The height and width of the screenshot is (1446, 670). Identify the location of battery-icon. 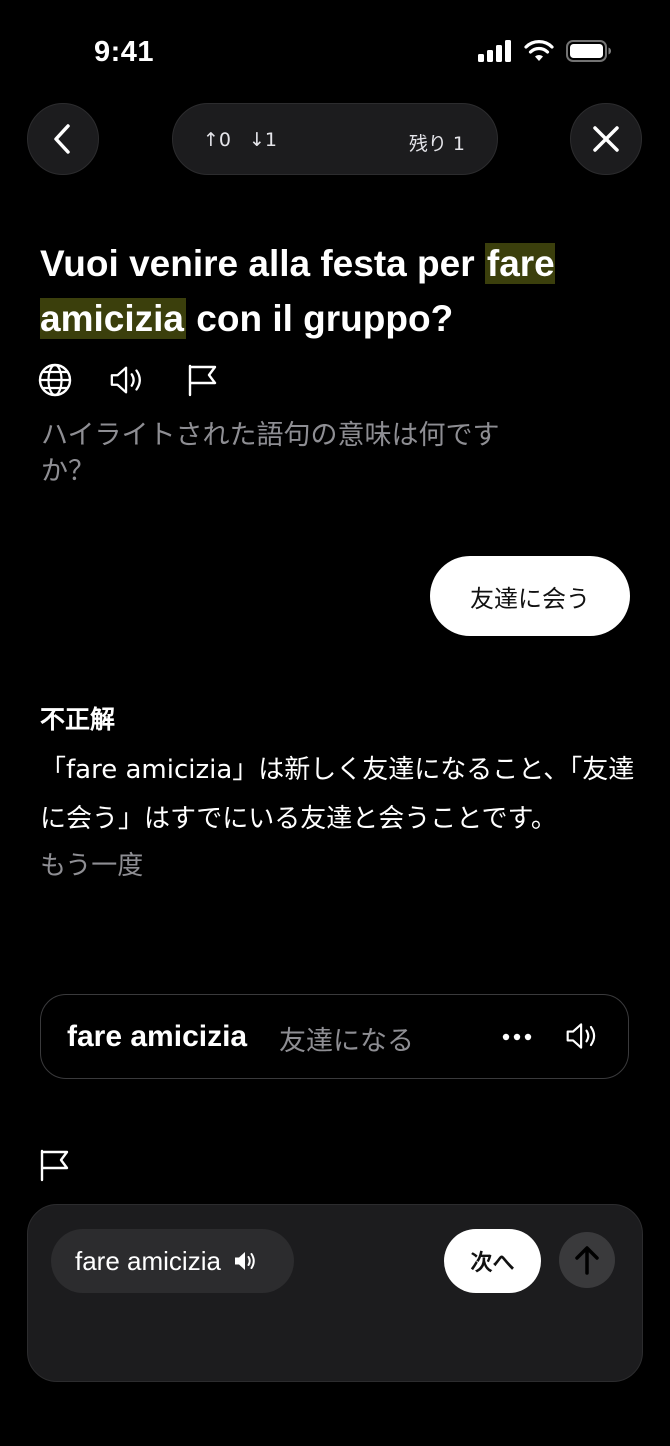
(588, 51).